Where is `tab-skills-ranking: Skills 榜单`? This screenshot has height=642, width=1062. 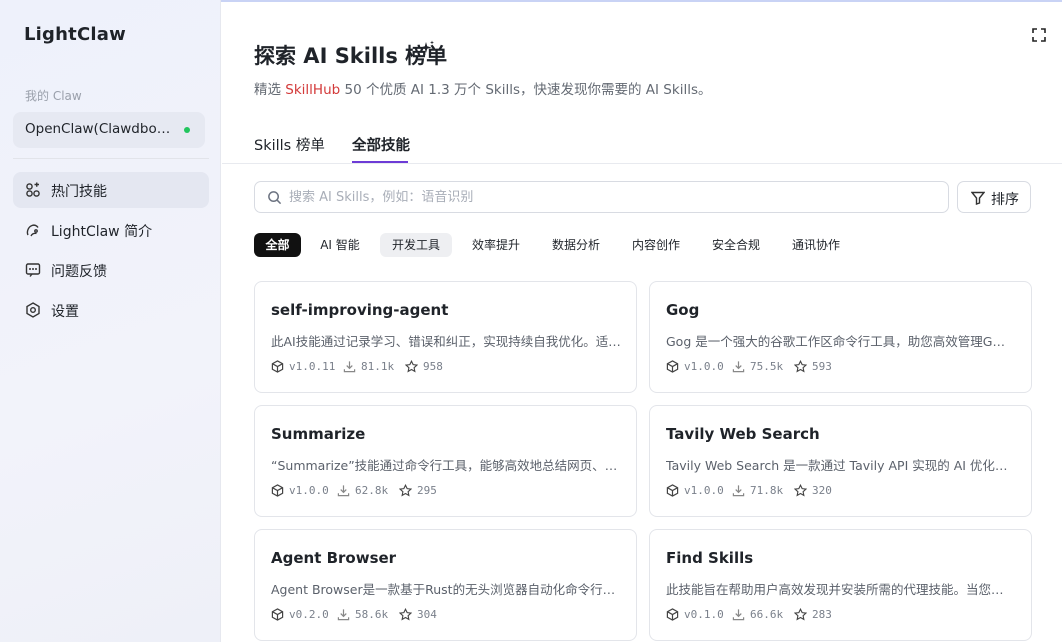
tab-skills-ranking: Skills 榜单 is located at coordinates (289, 144).